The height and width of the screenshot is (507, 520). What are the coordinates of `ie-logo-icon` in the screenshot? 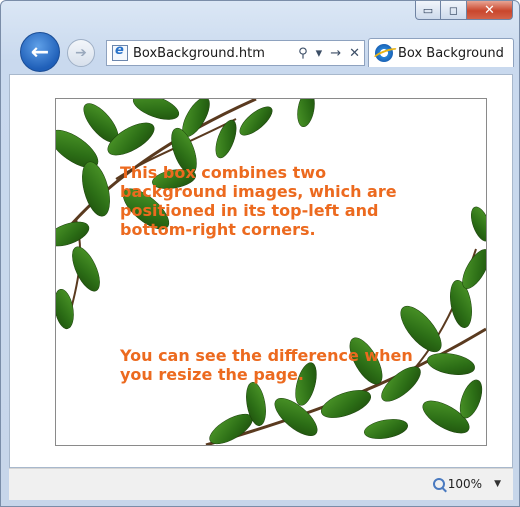 It's located at (384, 53).